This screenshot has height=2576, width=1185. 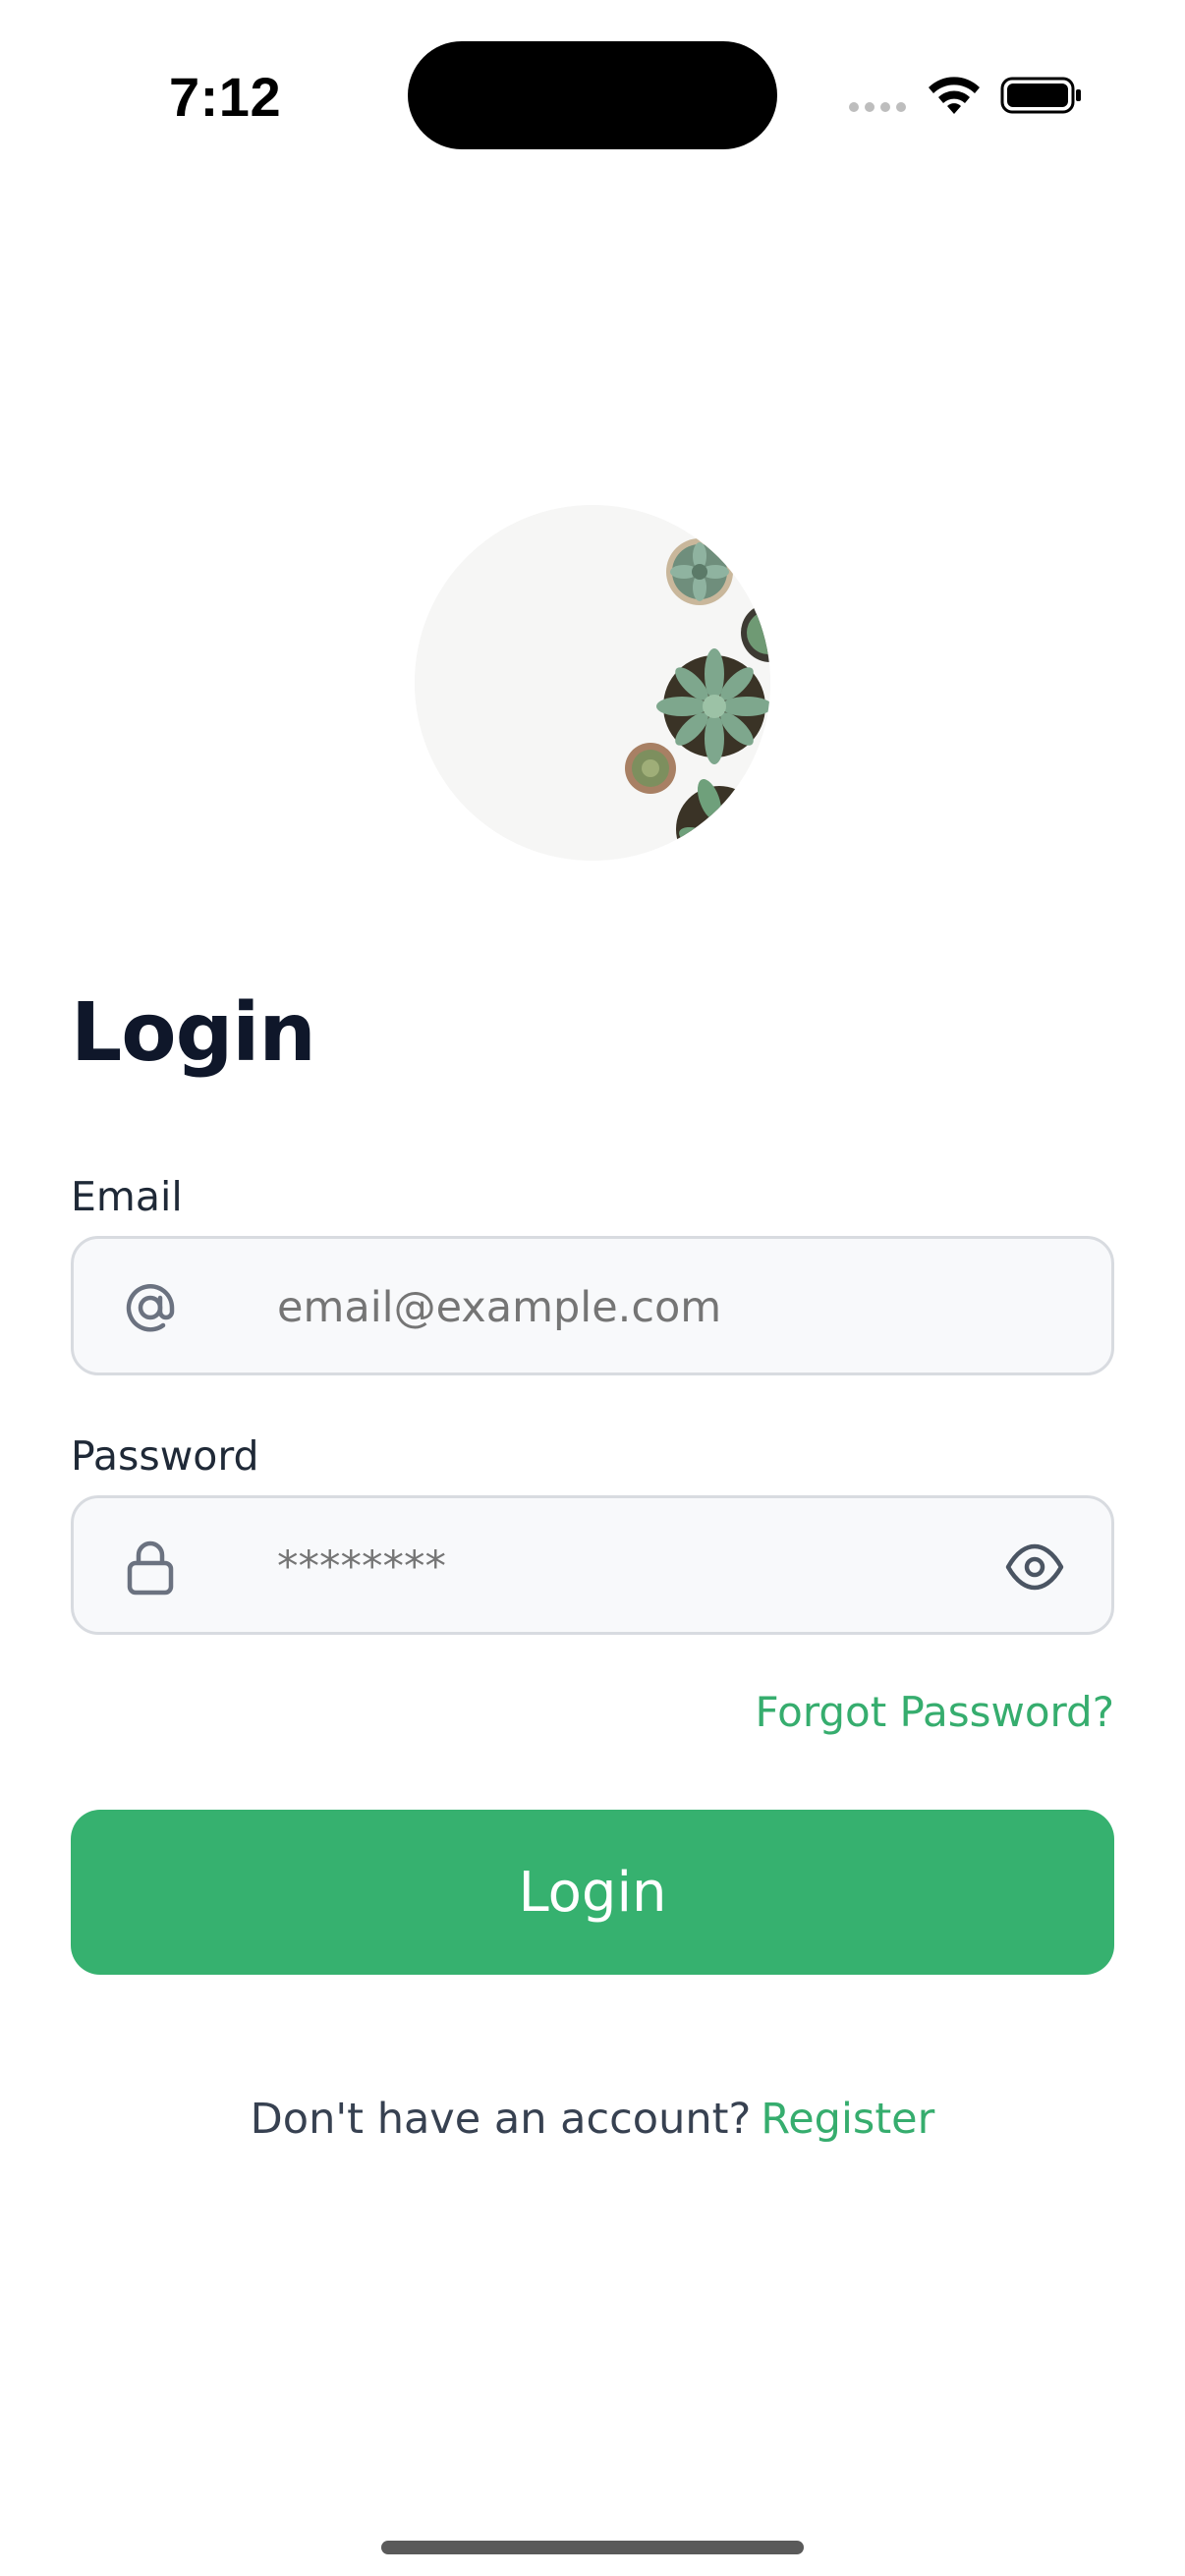 I want to click on login-button: Login, so click(x=592, y=1892).